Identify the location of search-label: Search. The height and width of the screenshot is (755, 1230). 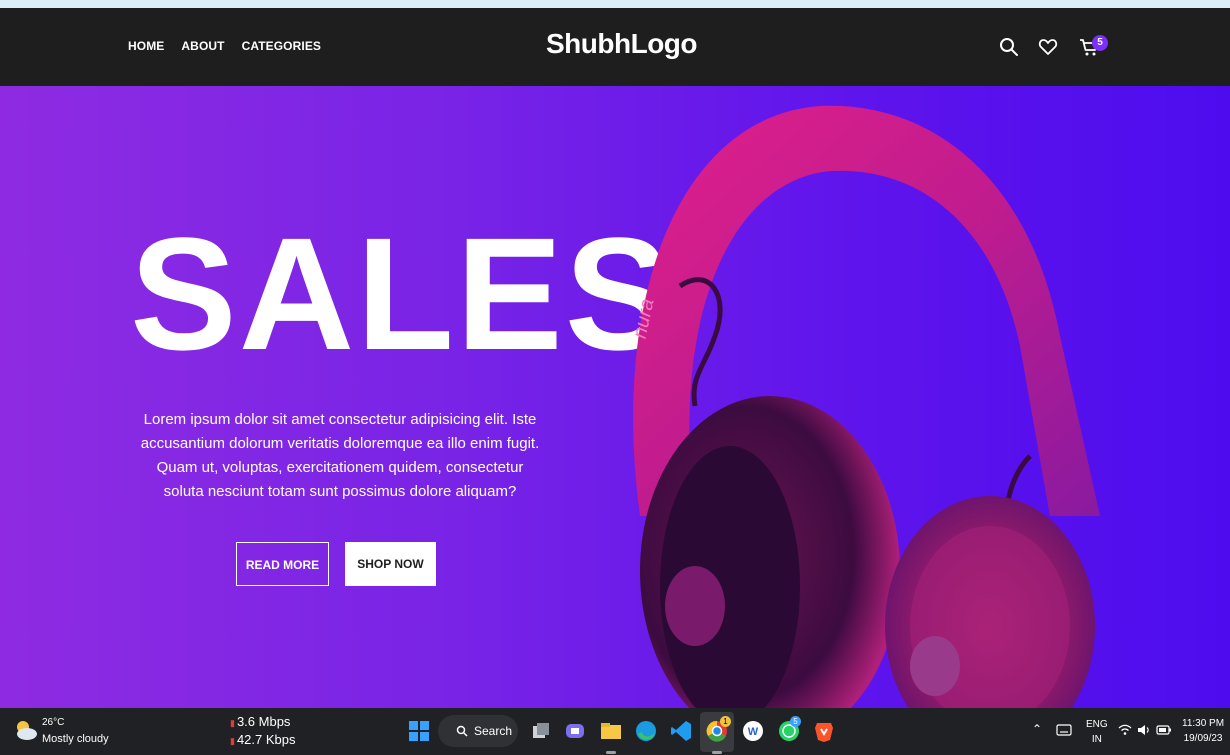
(493, 731).